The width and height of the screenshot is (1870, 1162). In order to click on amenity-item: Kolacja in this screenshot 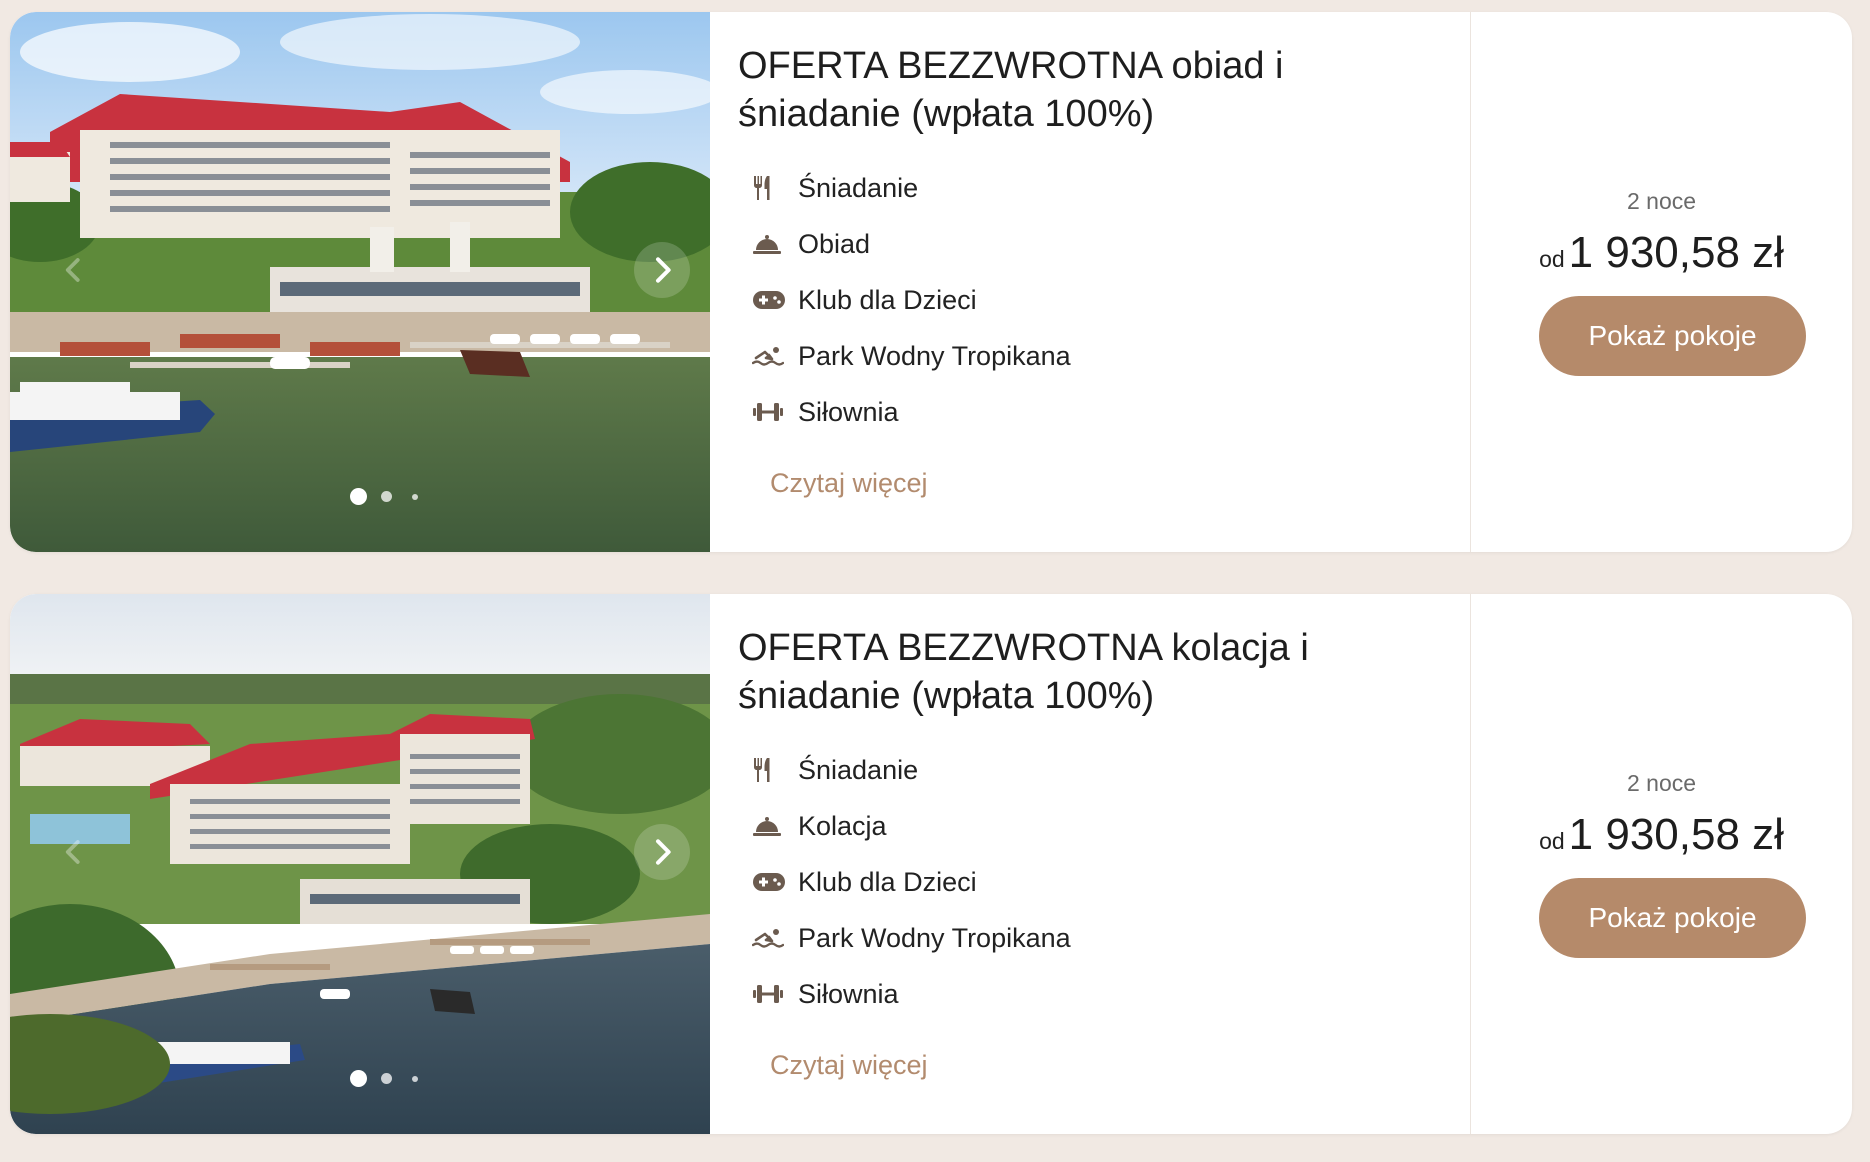, I will do `click(1098, 826)`.